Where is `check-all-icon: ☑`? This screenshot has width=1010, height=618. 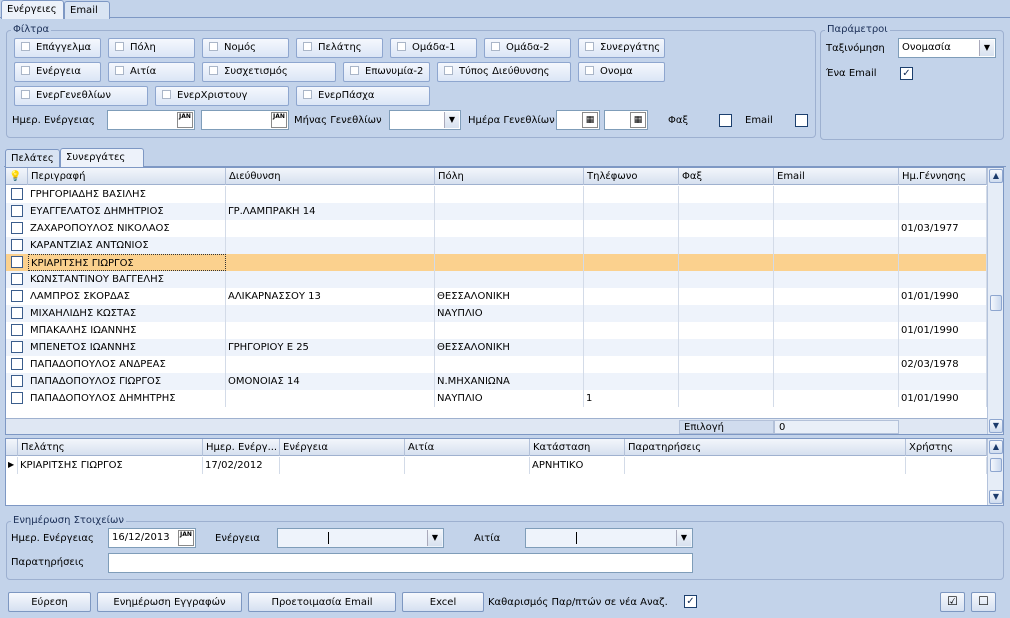
check-all-icon: ☑ is located at coordinates (952, 602).